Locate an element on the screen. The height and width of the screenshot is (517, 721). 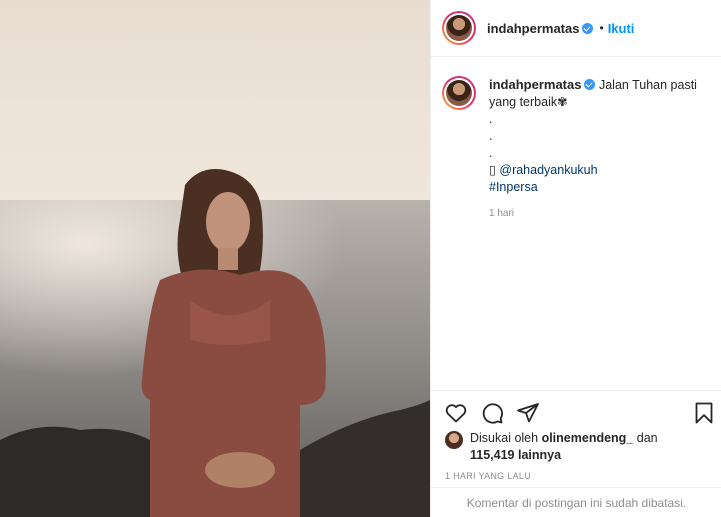
likes-prefix: Disukai oleh is located at coordinates (504, 438).